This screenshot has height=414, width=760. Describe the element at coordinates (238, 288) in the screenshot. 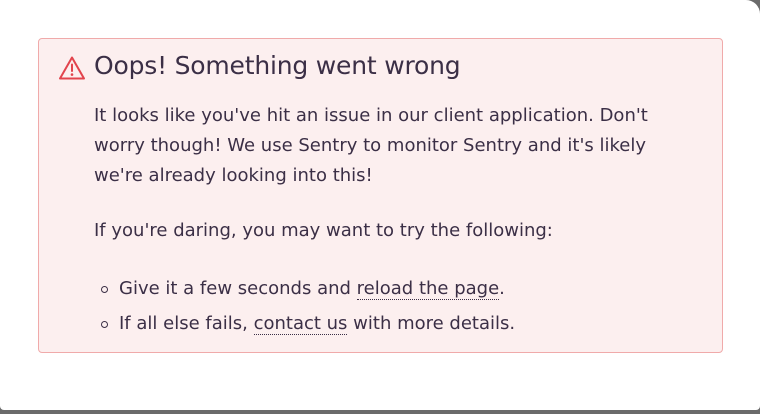

I see `suggestion-text: Give it a few seconds and` at that location.